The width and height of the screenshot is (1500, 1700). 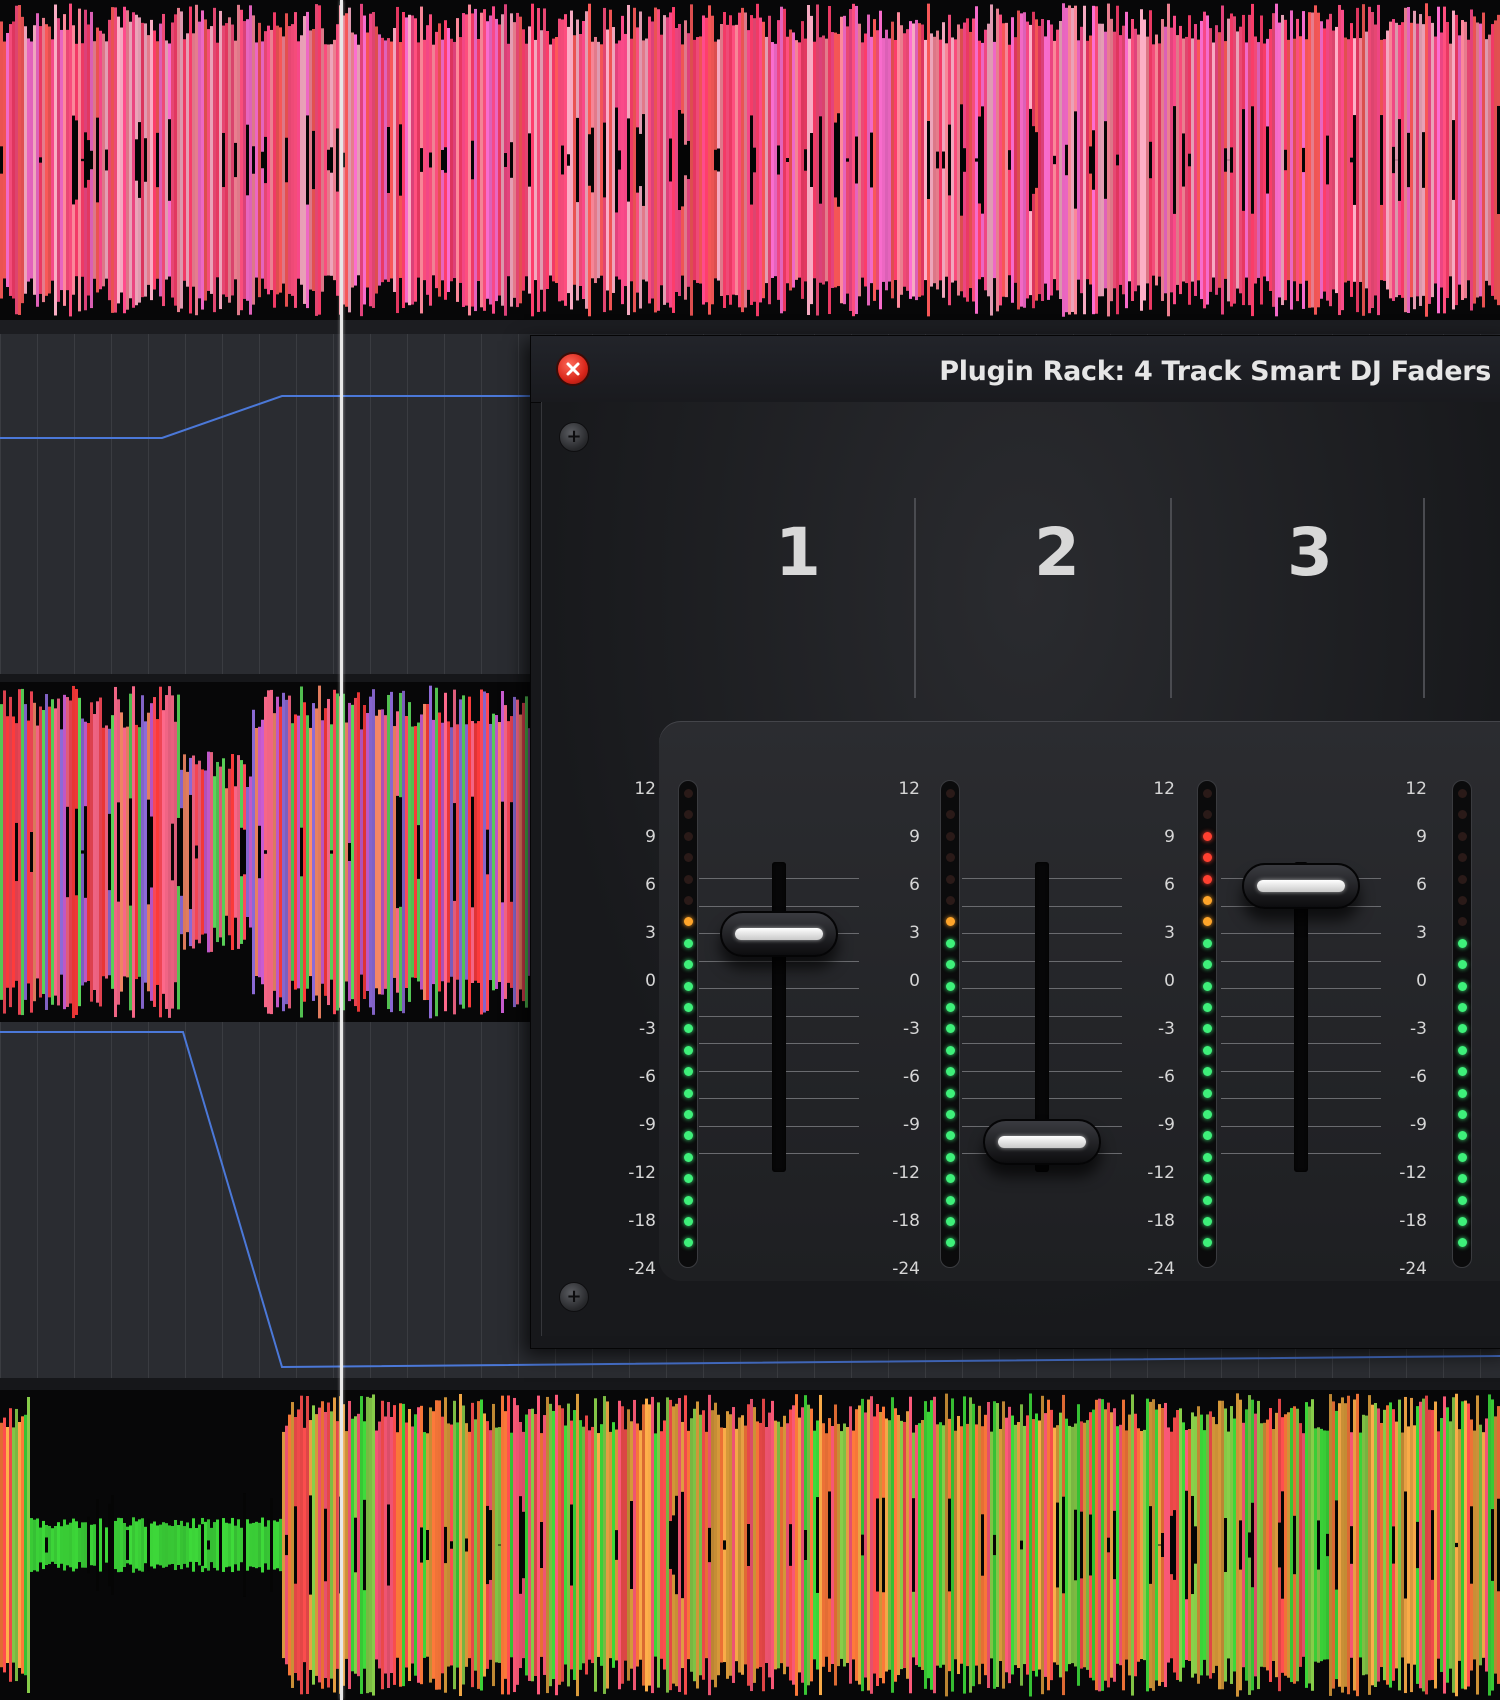 What do you see at coordinates (1169, 837) in the screenshot?
I see `db-scale-label: 9` at bounding box center [1169, 837].